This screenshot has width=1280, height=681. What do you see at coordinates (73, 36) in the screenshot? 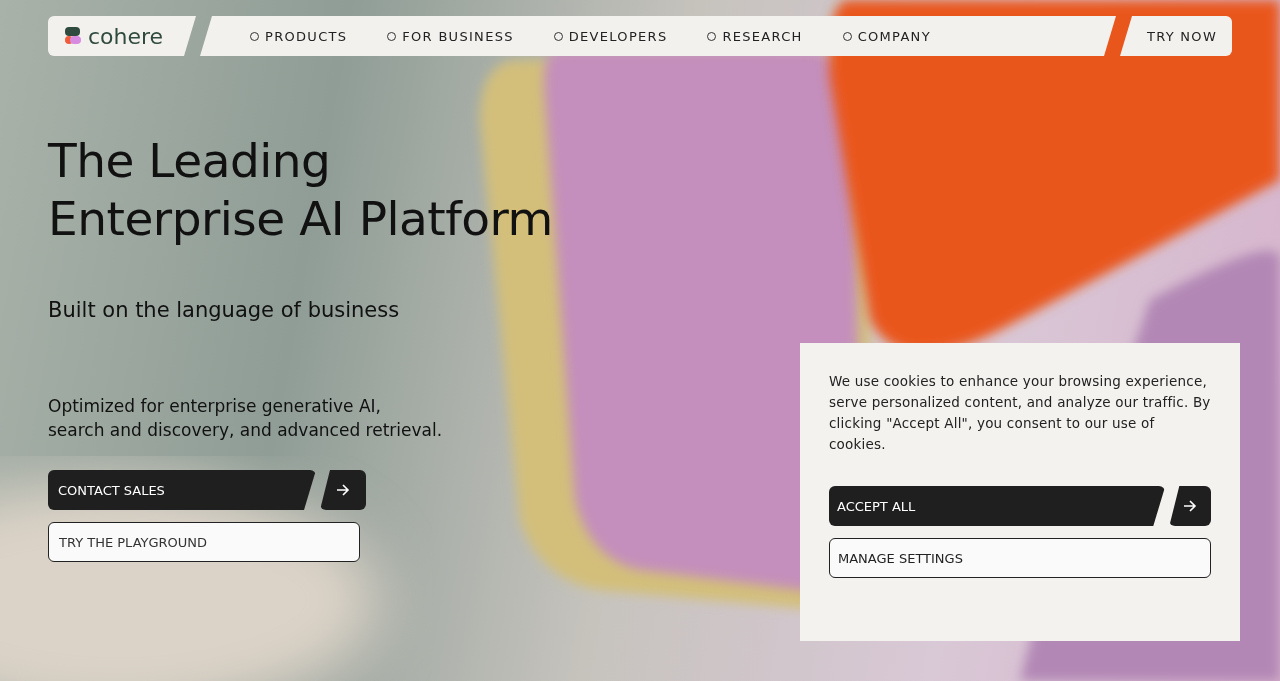
I see `logo-icon` at bounding box center [73, 36].